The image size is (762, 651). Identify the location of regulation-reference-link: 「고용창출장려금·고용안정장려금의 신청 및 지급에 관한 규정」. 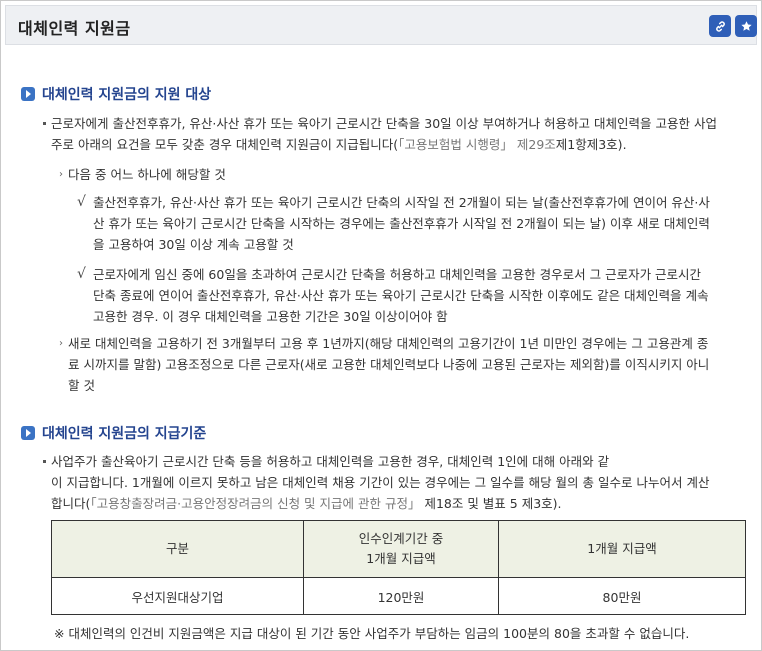
(255, 503).